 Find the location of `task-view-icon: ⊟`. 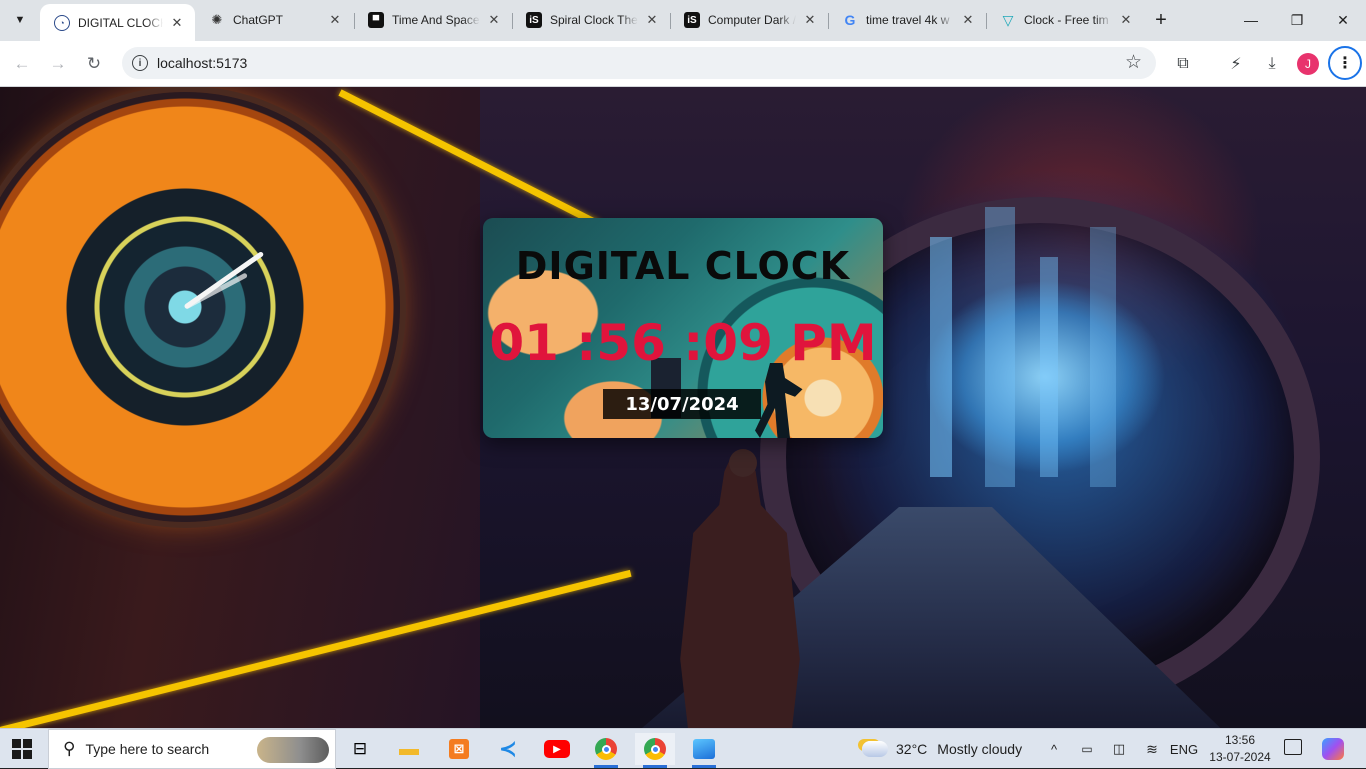

task-view-icon: ⊟ is located at coordinates (360, 748).